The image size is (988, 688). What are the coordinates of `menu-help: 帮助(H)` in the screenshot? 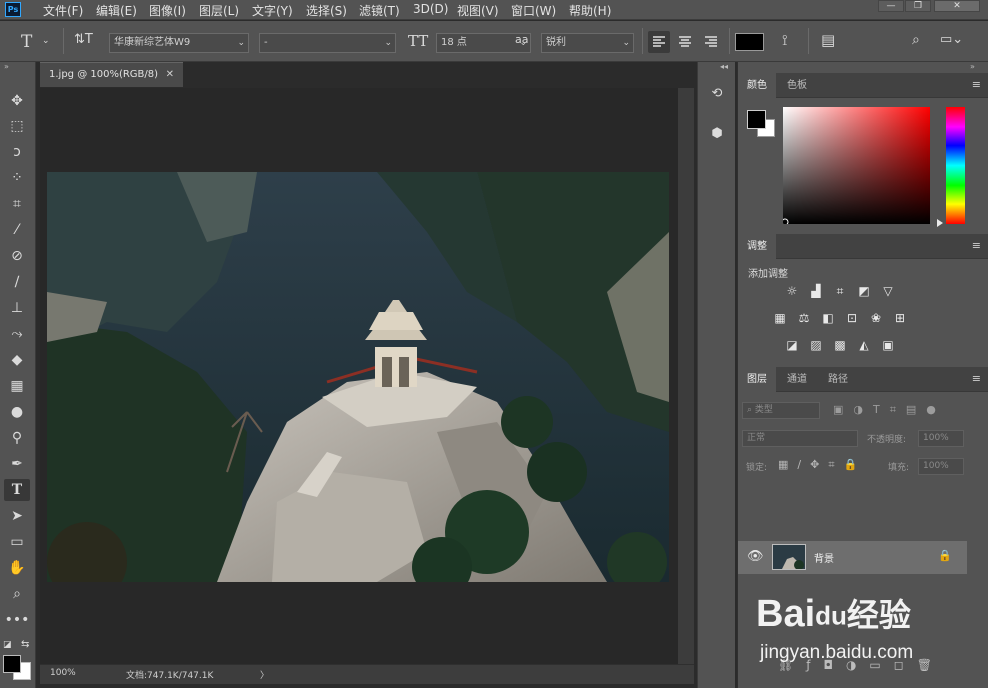 It's located at (590, 10).